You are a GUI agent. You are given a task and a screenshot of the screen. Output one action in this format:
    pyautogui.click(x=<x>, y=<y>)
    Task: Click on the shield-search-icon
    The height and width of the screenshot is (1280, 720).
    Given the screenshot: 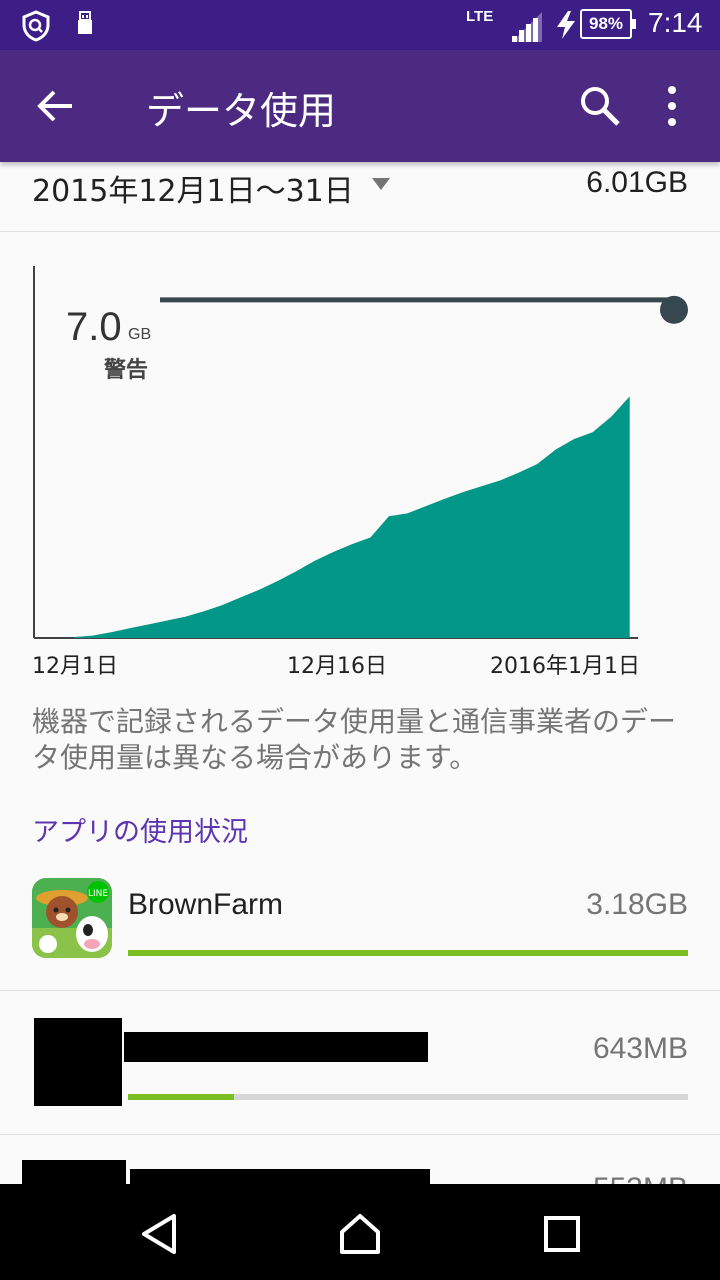 What is the action you would take?
    pyautogui.click(x=36, y=26)
    